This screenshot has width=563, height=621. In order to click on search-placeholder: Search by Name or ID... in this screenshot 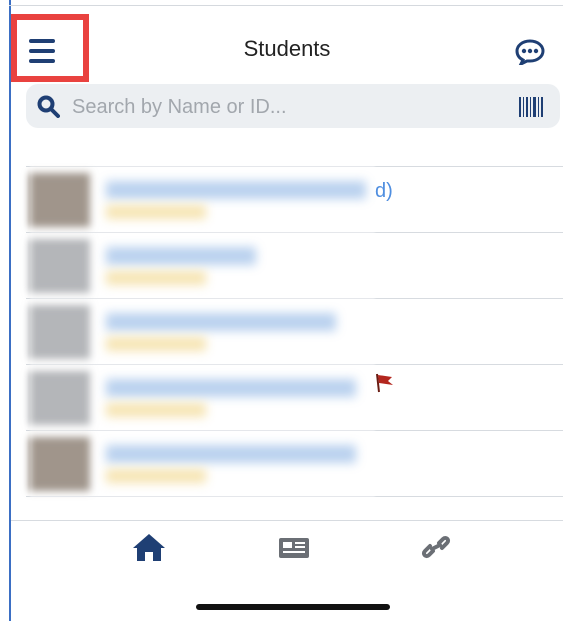, I will do `click(179, 107)`.